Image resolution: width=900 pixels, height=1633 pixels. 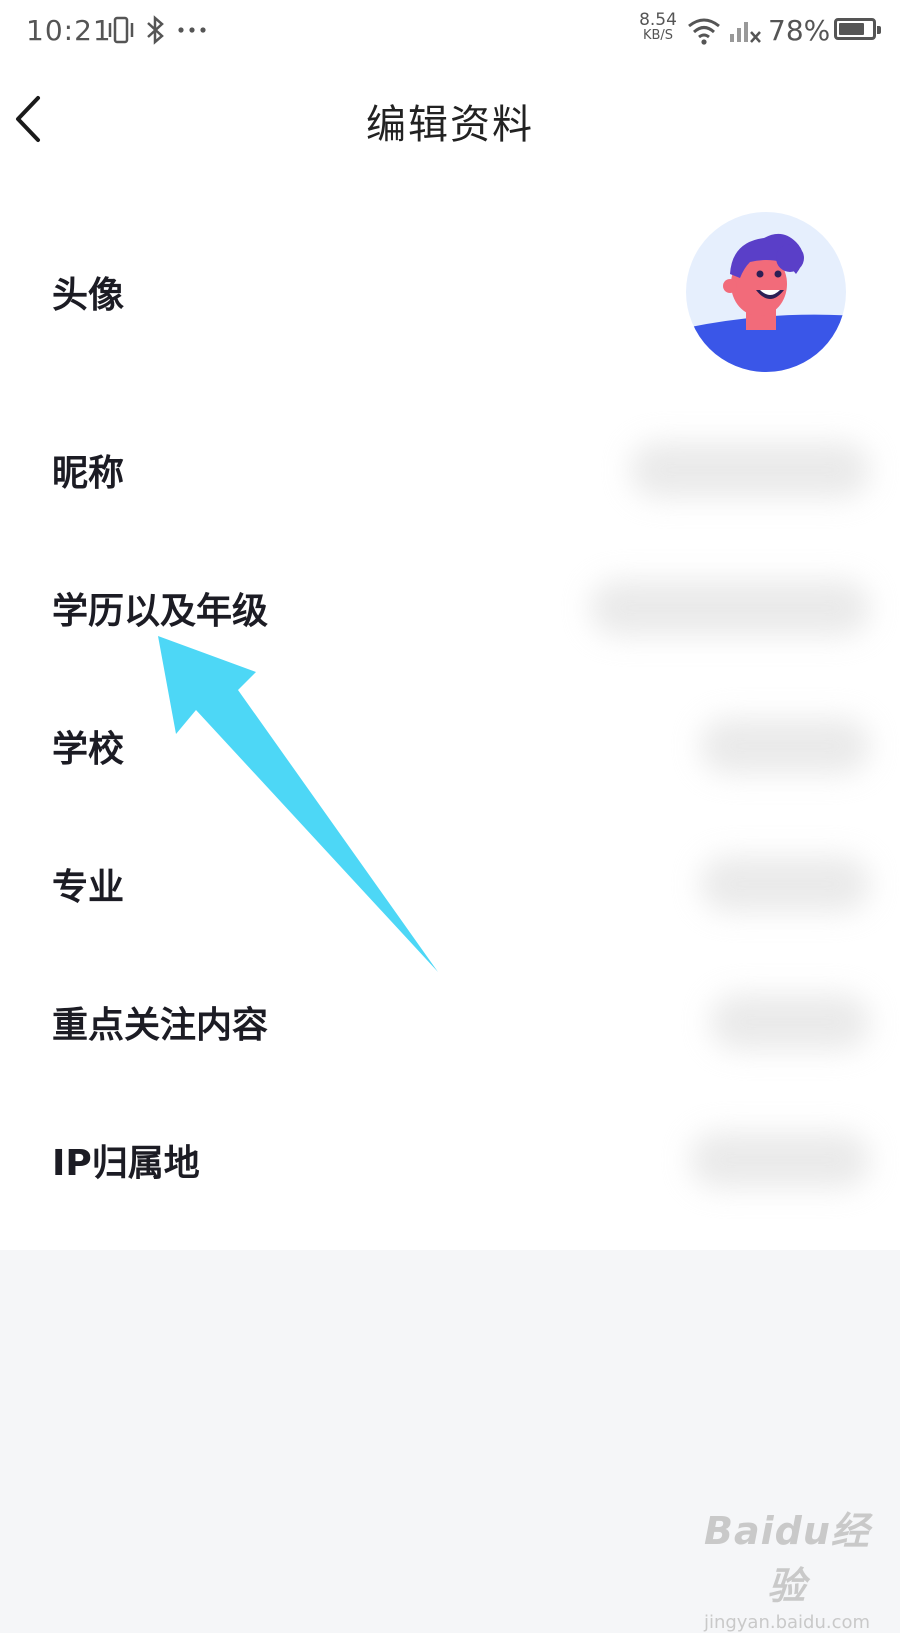 I want to click on battery-fill, so click(x=851, y=29).